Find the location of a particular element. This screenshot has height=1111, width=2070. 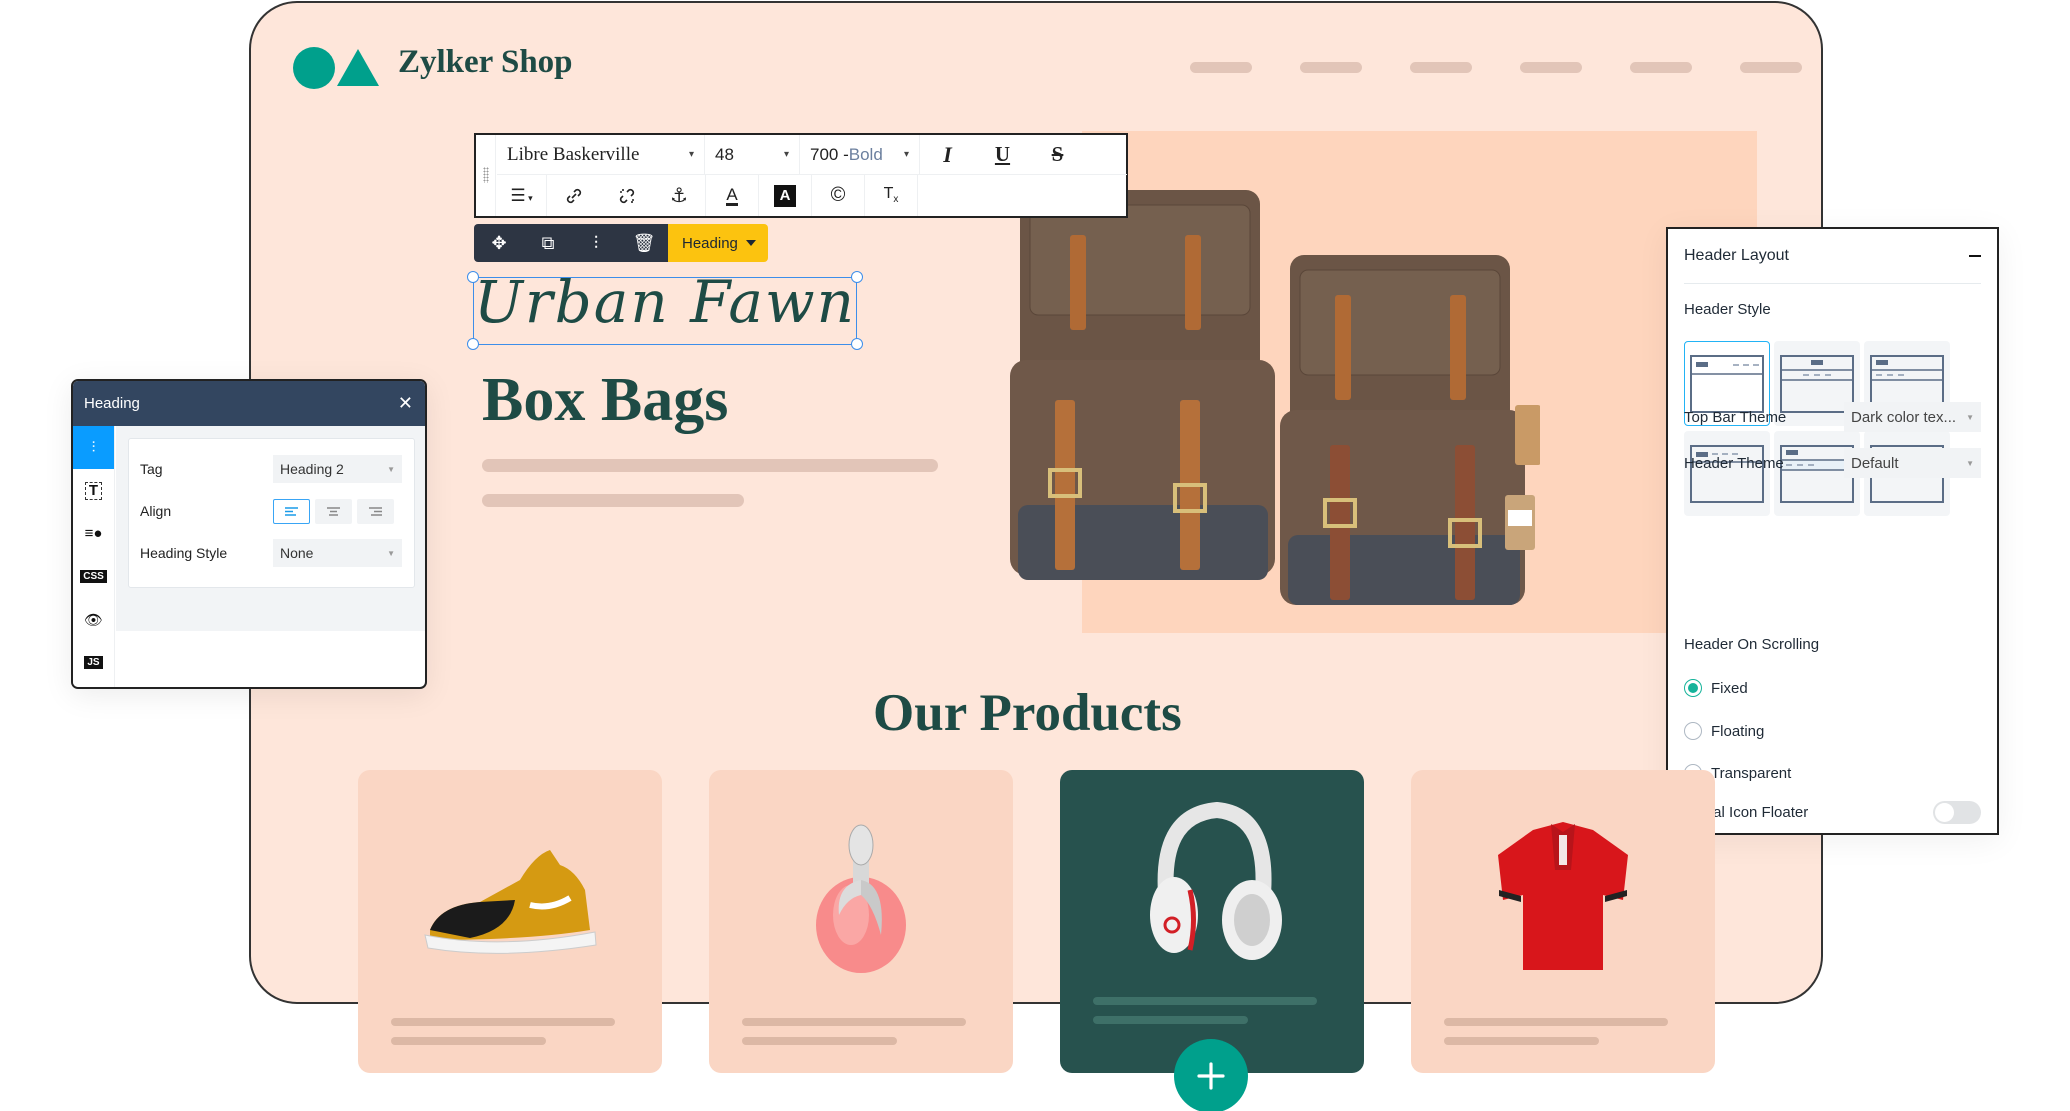

radio-floating: Floating is located at coordinates (1724, 731).